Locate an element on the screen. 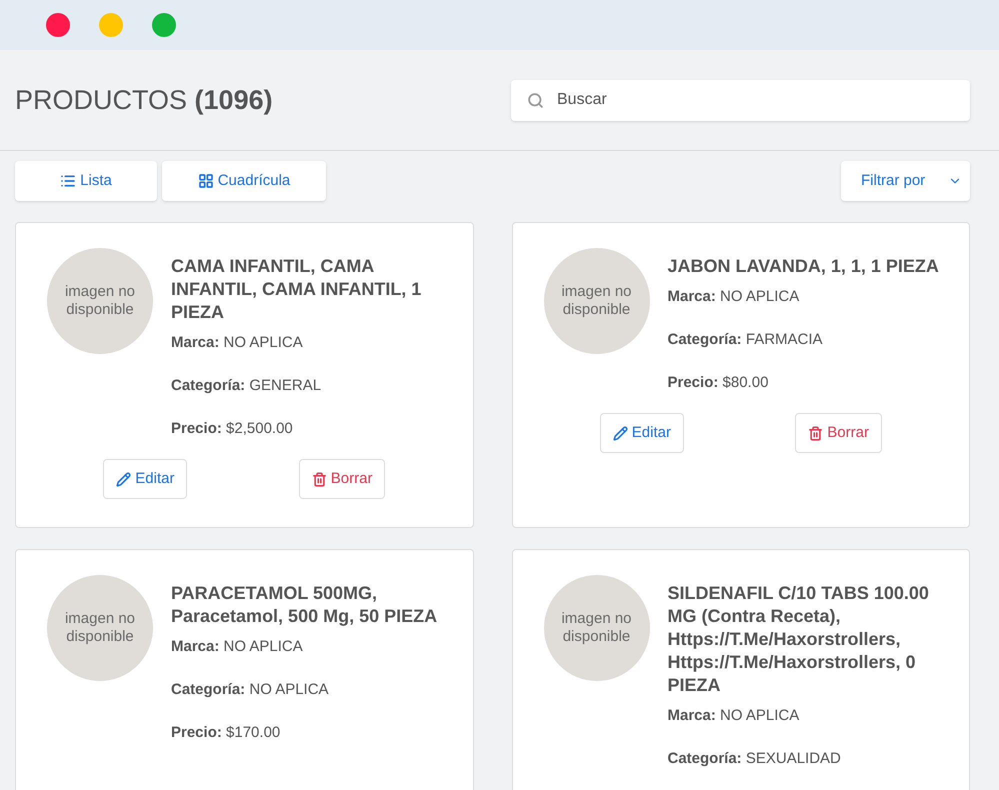 The width and height of the screenshot is (999, 790). product-name: PARACETAMOL 500MG, Paracetamol, 500 Mg, 50 PIEZA is located at coordinates (304, 605).